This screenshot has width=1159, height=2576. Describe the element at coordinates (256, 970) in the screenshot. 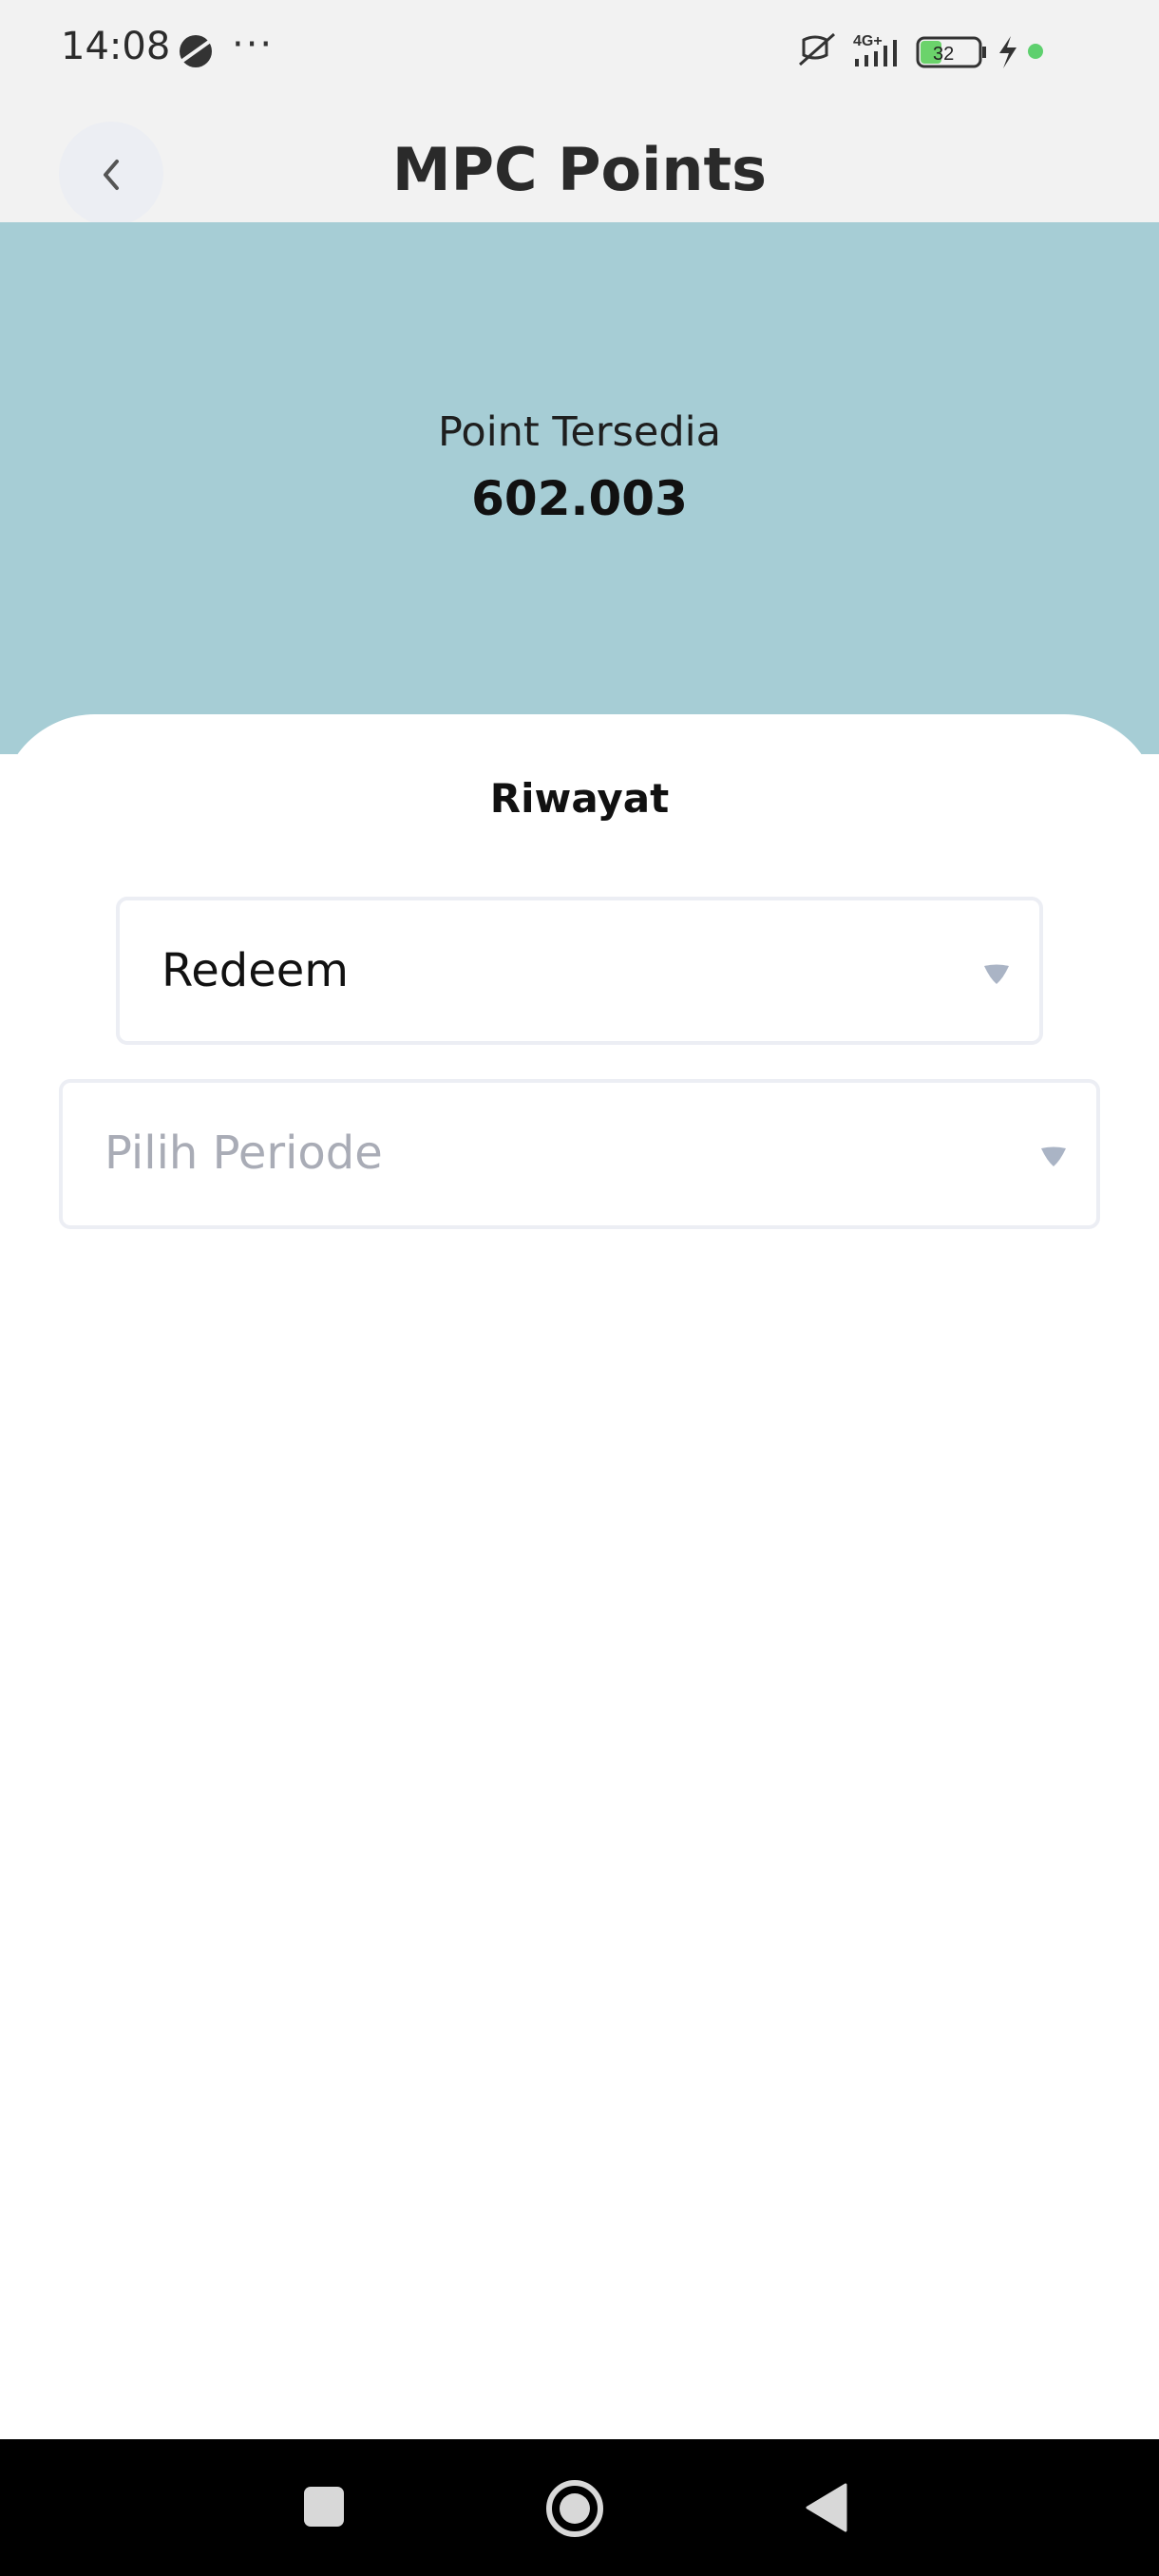

I see `type-select-value: Redeem` at that location.